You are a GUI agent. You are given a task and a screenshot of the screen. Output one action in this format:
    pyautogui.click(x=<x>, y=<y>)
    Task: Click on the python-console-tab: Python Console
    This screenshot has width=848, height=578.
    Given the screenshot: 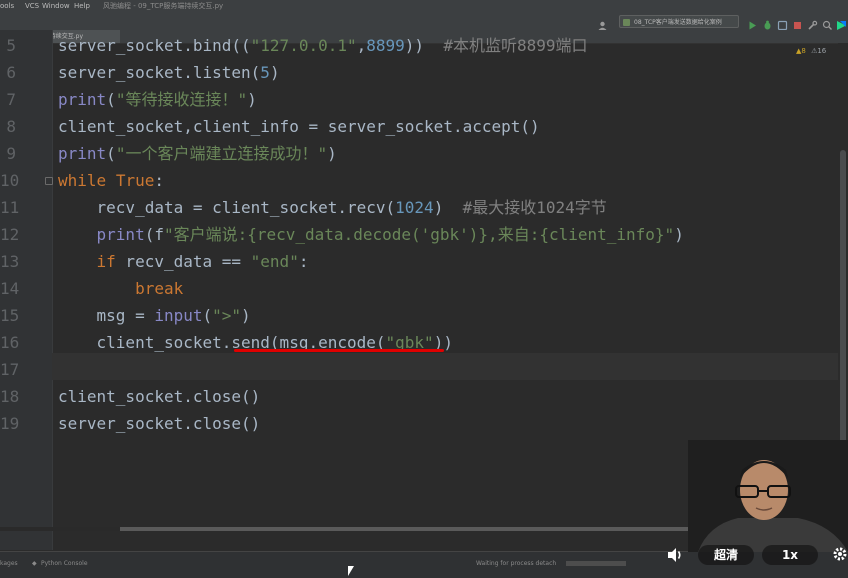 What is the action you would take?
    pyautogui.click(x=64, y=563)
    